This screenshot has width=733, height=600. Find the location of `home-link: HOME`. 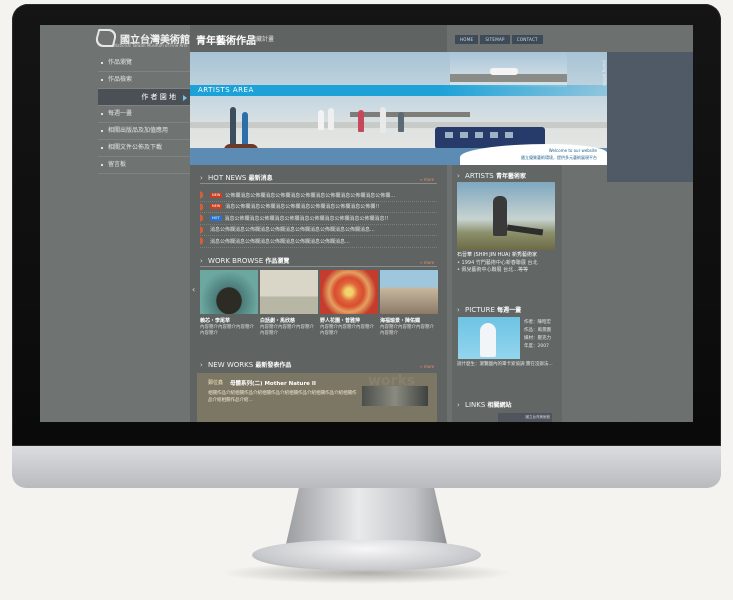

home-link: HOME is located at coordinates (467, 39).